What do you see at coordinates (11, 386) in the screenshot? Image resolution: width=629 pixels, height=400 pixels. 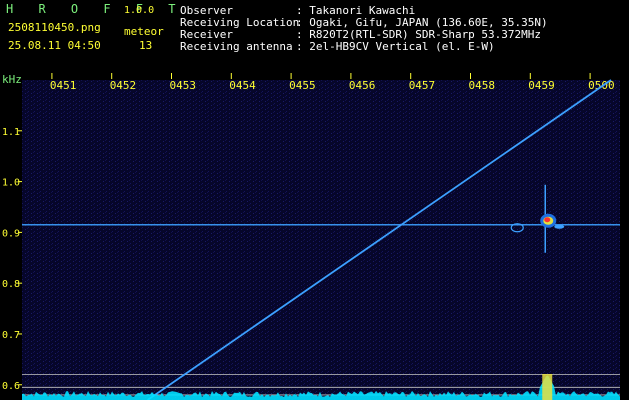 I see `y-tick-label: 0.6` at bounding box center [11, 386].